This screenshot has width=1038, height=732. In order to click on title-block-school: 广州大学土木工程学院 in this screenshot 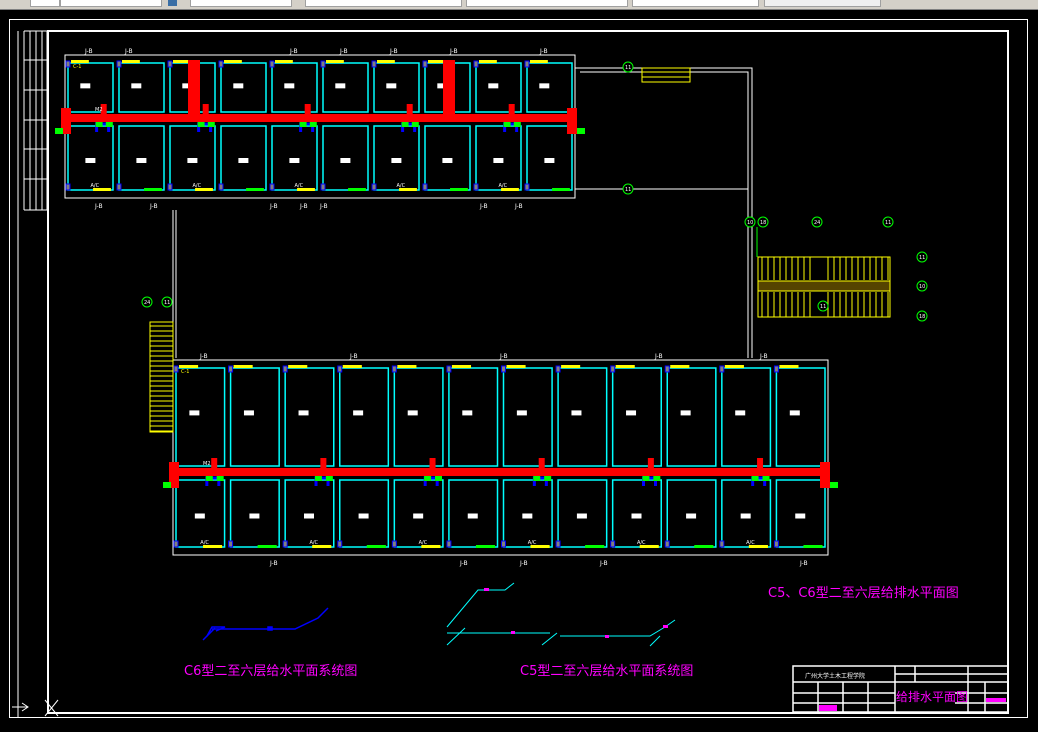, I will do `click(835, 676)`.